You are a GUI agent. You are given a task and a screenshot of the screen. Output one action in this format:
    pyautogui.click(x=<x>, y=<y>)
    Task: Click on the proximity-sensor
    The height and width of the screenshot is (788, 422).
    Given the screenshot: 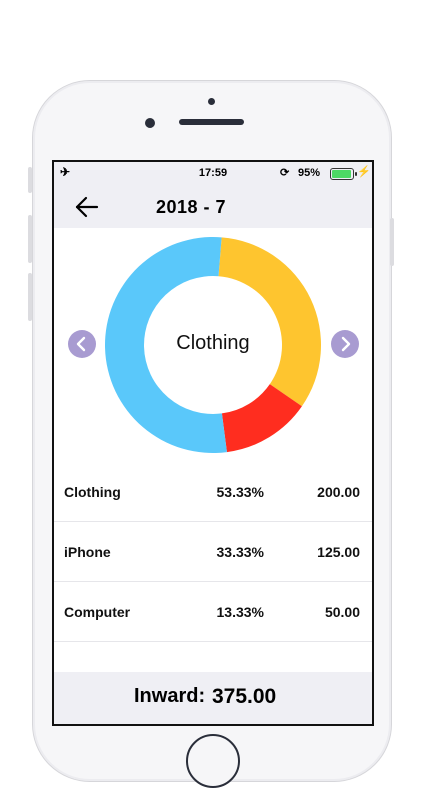 What is the action you would take?
    pyautogui.click(x=211, y=101)
    